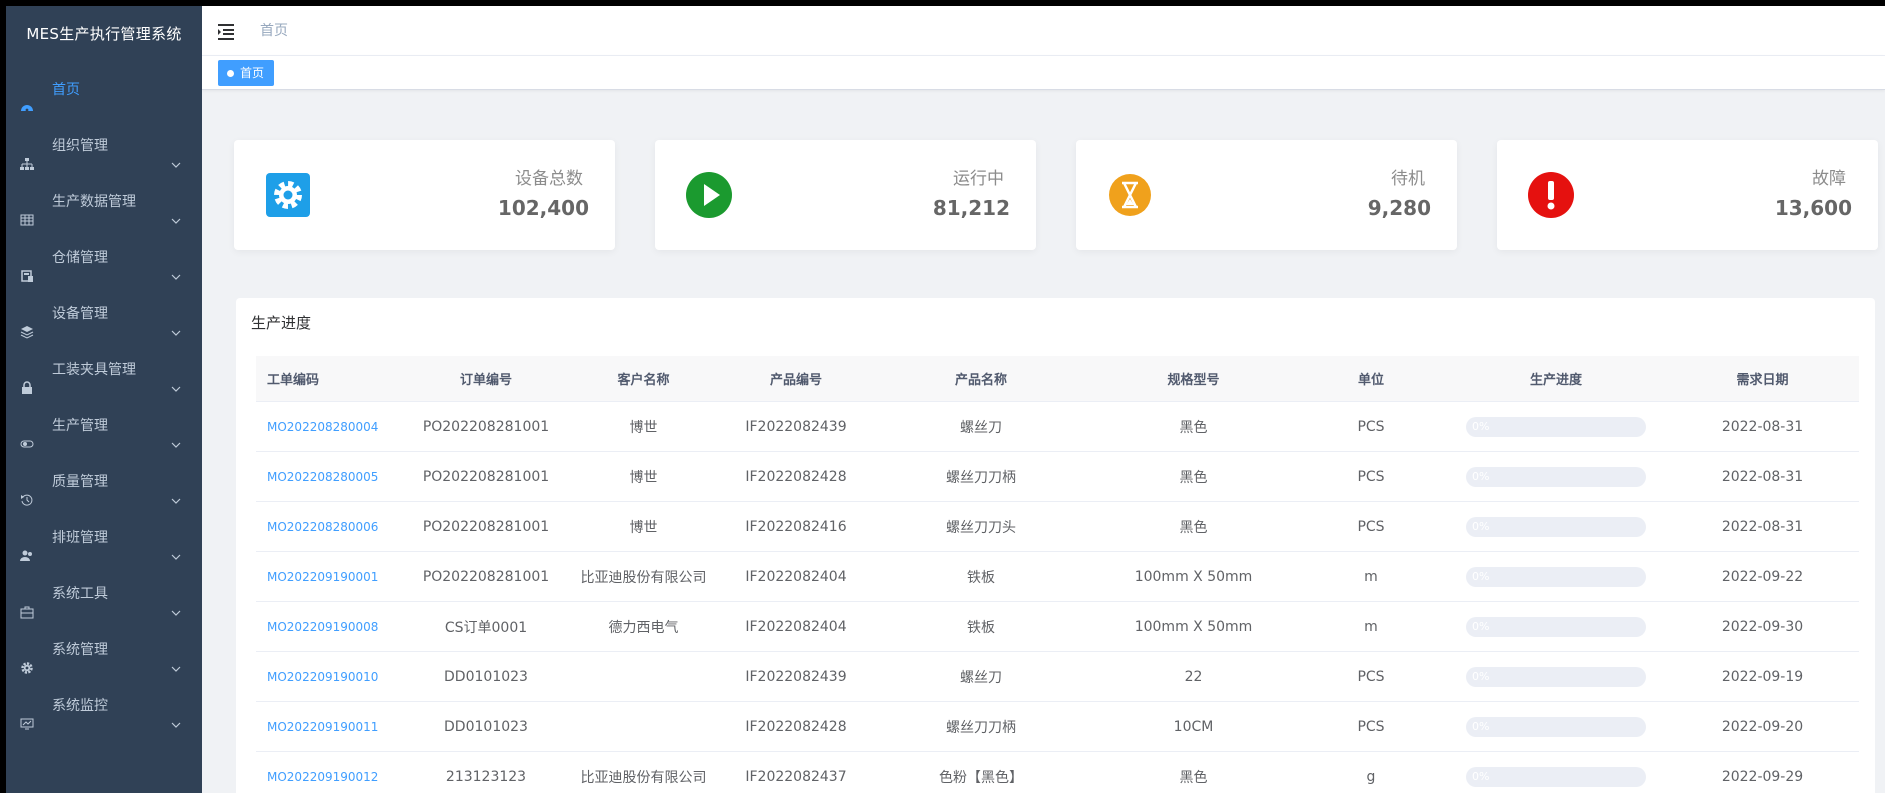 The image size is (1885, 793). I want to click on sidebar-item-1: 组织管理, so click(104, 146).